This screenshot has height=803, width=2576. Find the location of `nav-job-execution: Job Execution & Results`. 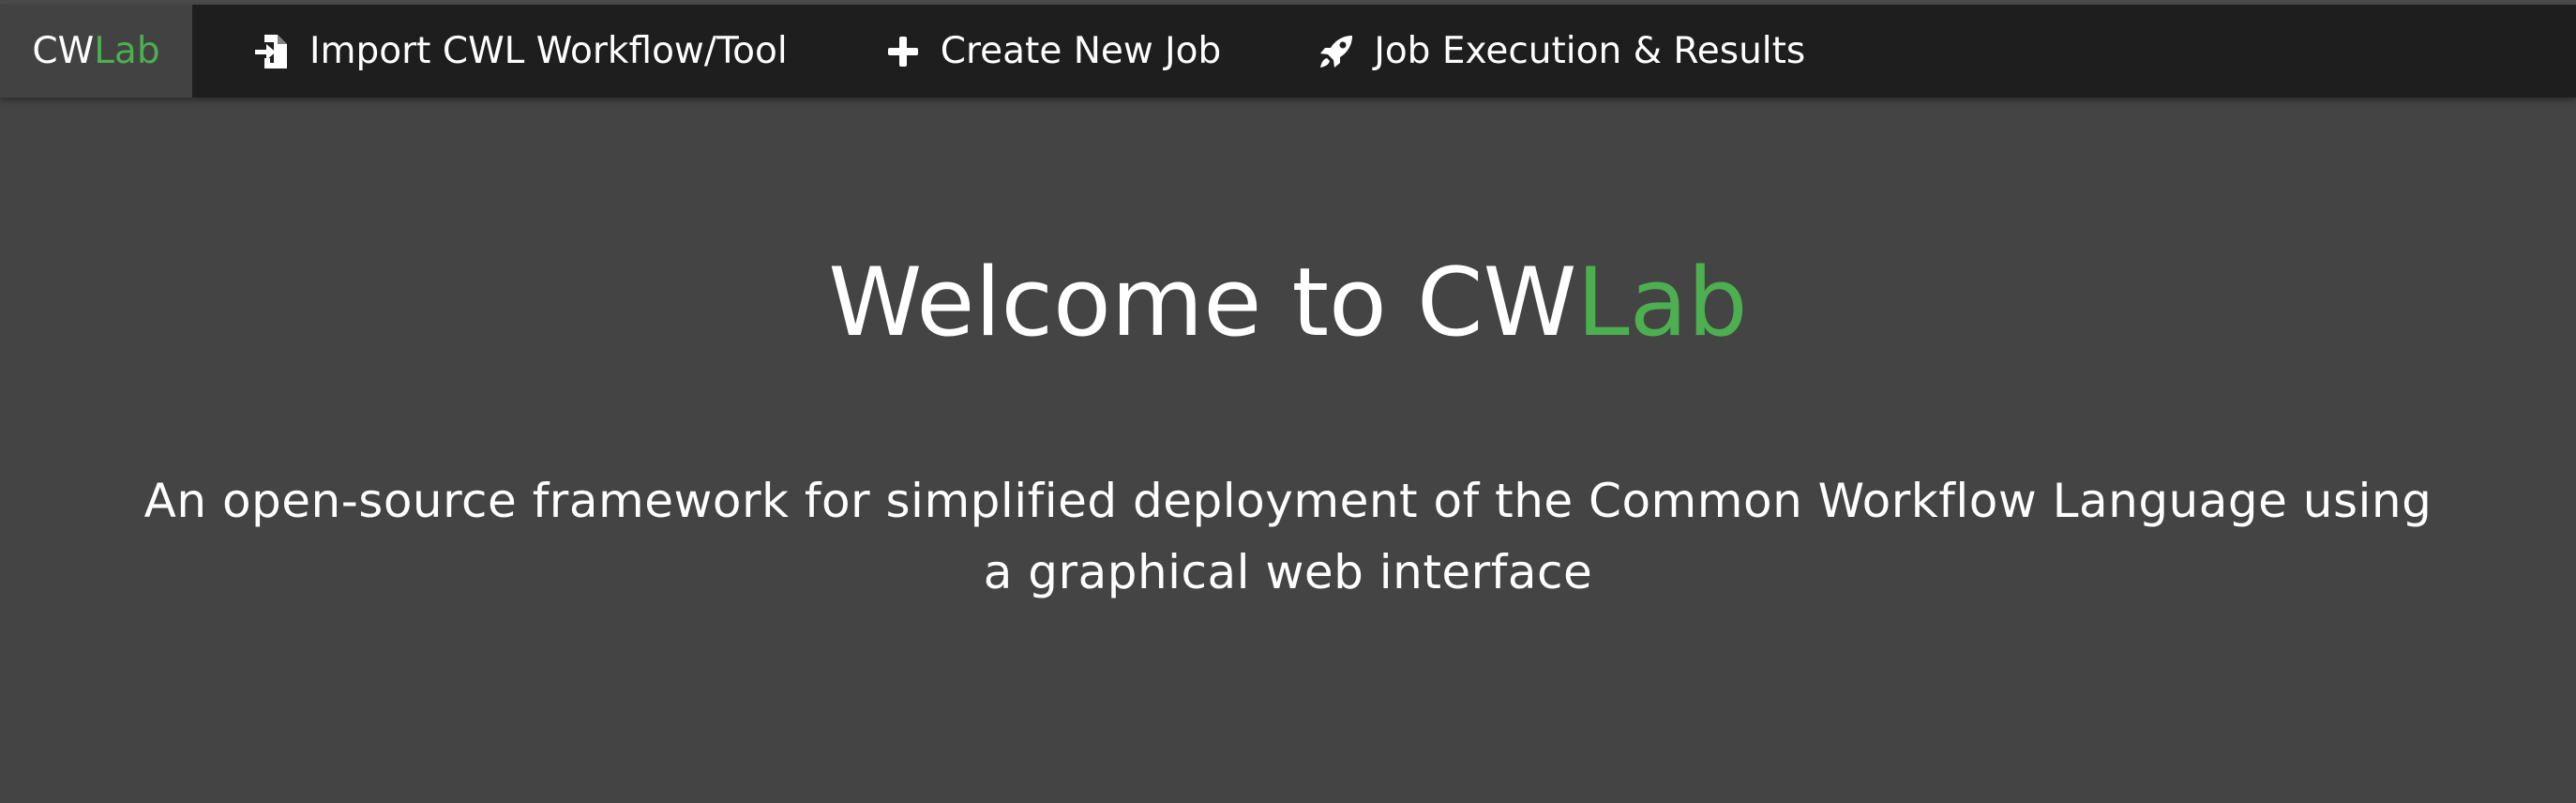

nav-job-execution: Job Execution & Results is located at coordinates (1561, 51).